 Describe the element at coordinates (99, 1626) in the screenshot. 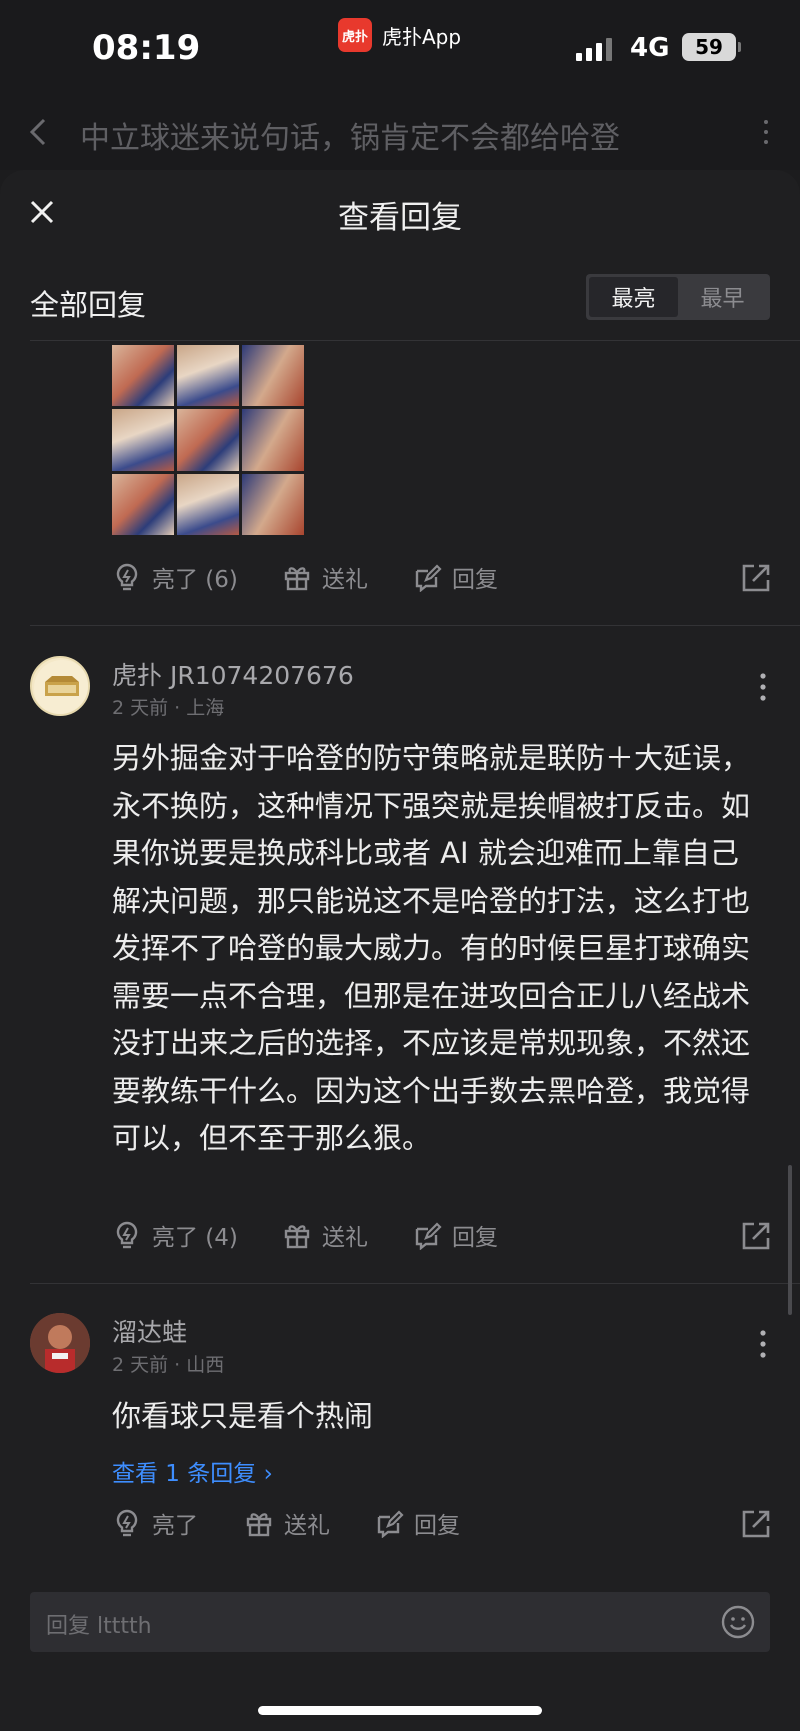

I see `reply-input-placeholder: 回复 ltttth` at that location.